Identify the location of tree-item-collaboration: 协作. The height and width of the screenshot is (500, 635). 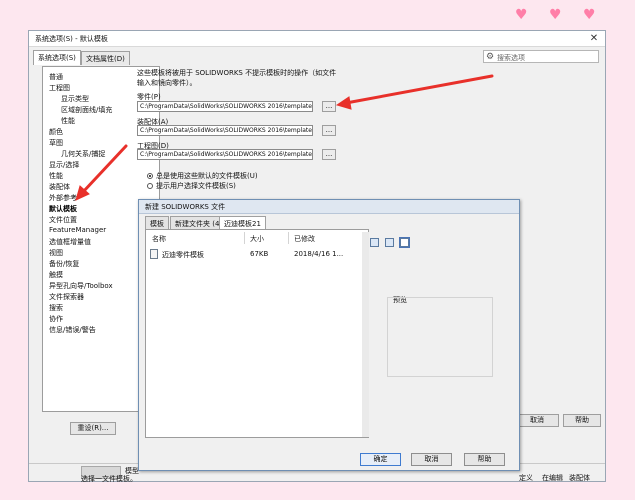
(56, 319).